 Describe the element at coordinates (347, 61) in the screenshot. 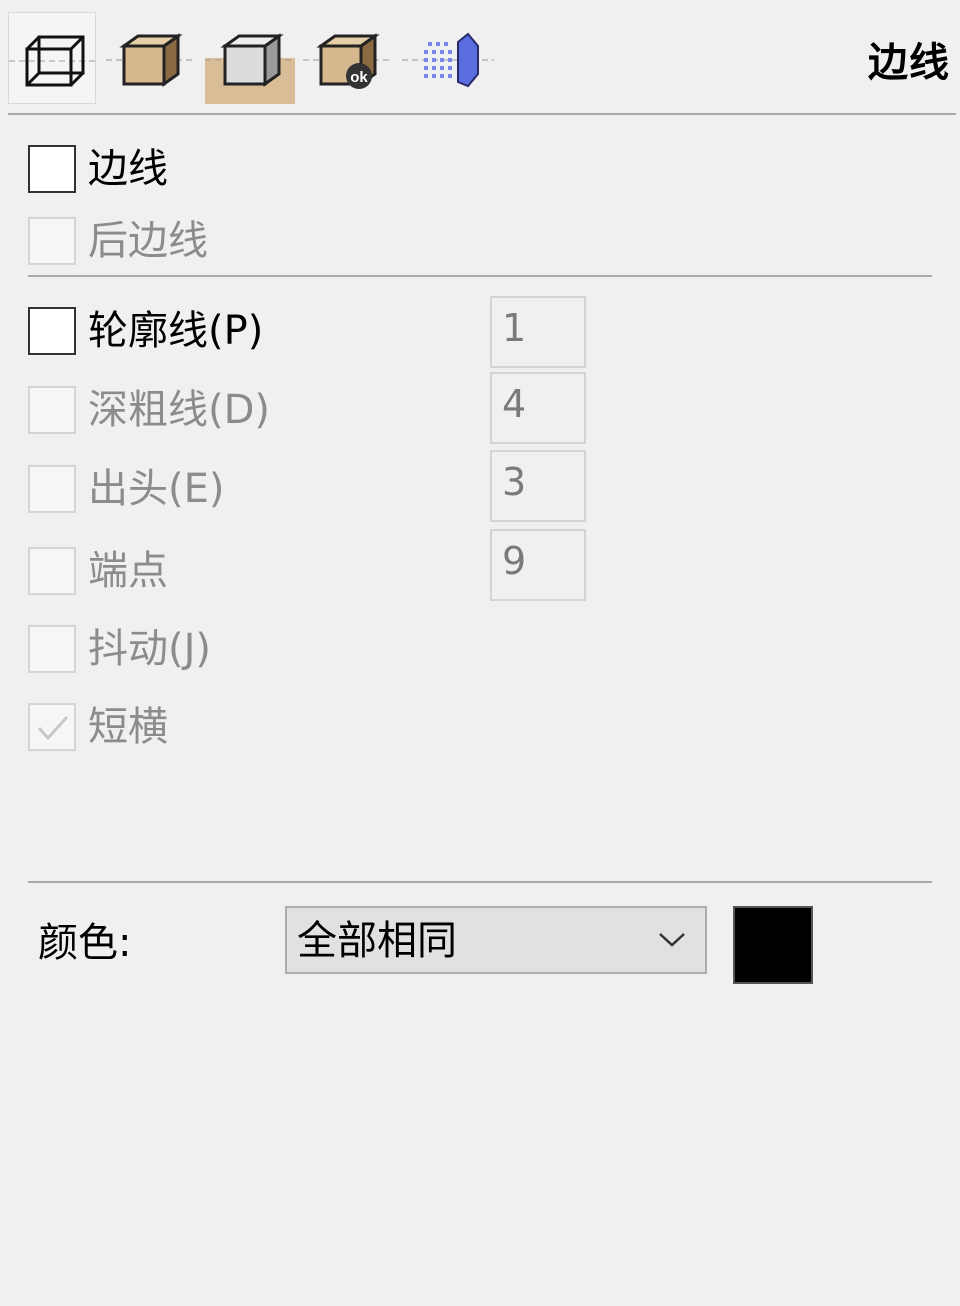

I see `shaded-box-ok-icon: ok` at that location.